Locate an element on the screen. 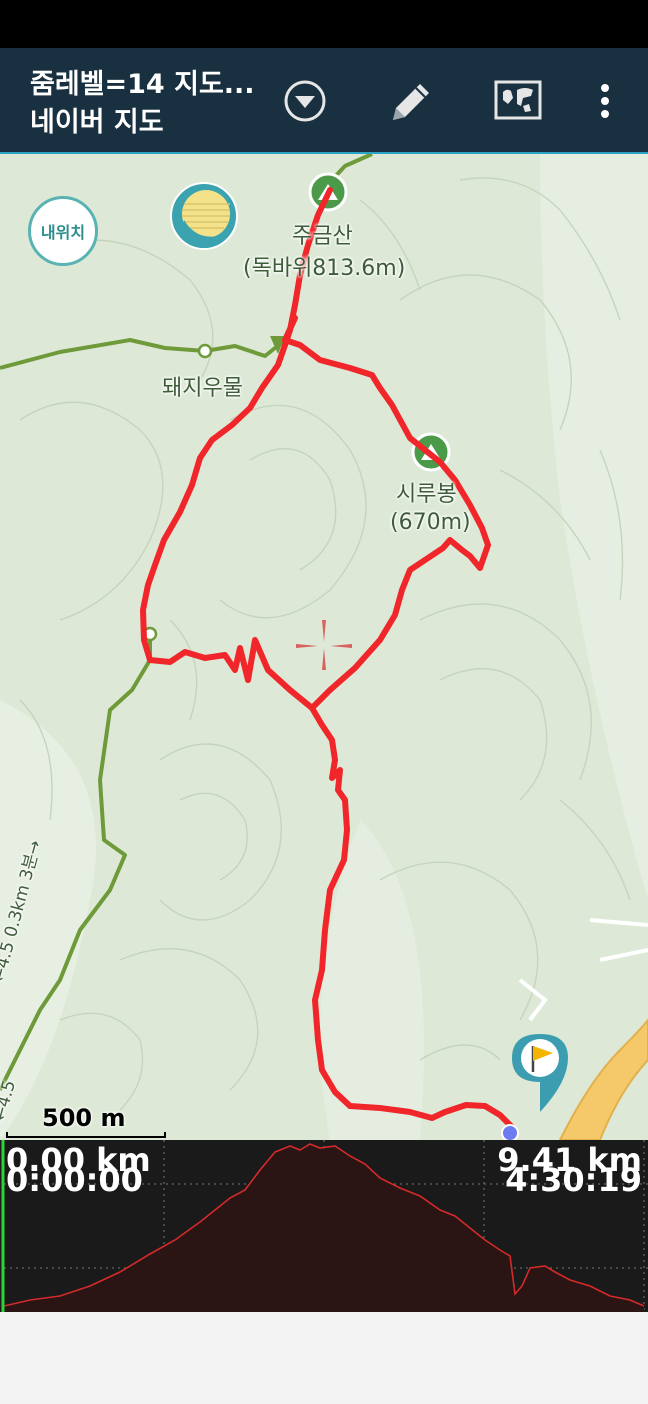  my-location-button: 내위치 is located at coordinates (63, 231).